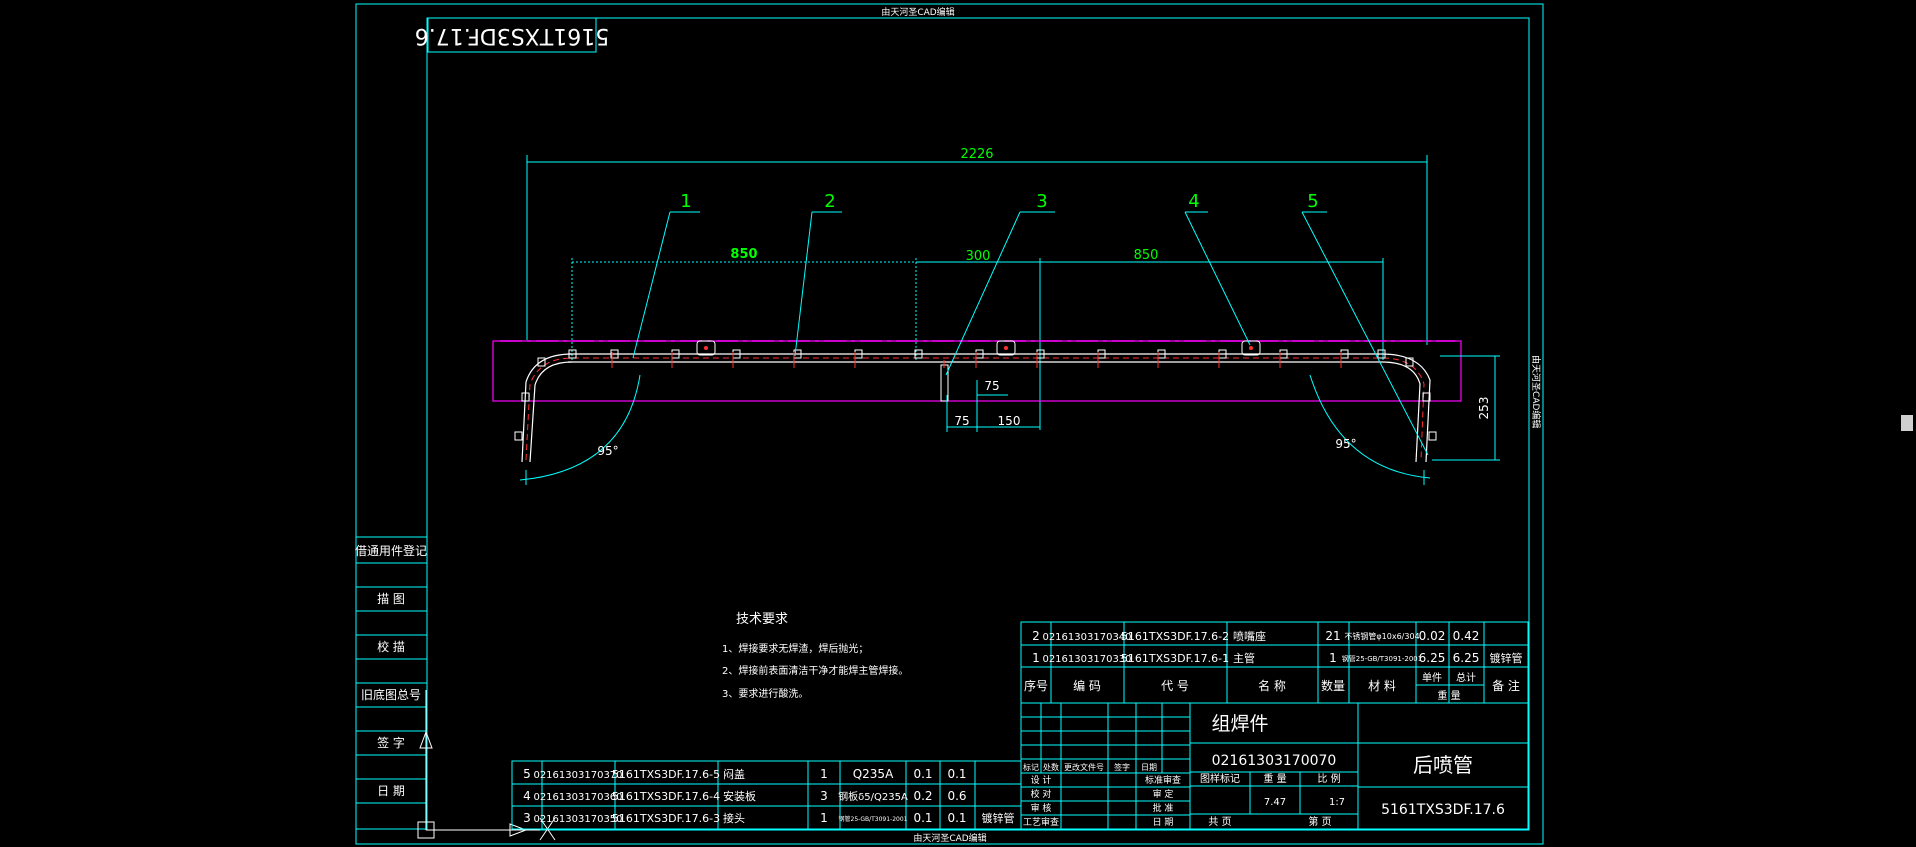 This screenshot has width=1916, height=847. What do you see at coordinates (1041, 808) in the screenshot?
I see `svg-text: 审 核` at bounding box center [1041, 808].